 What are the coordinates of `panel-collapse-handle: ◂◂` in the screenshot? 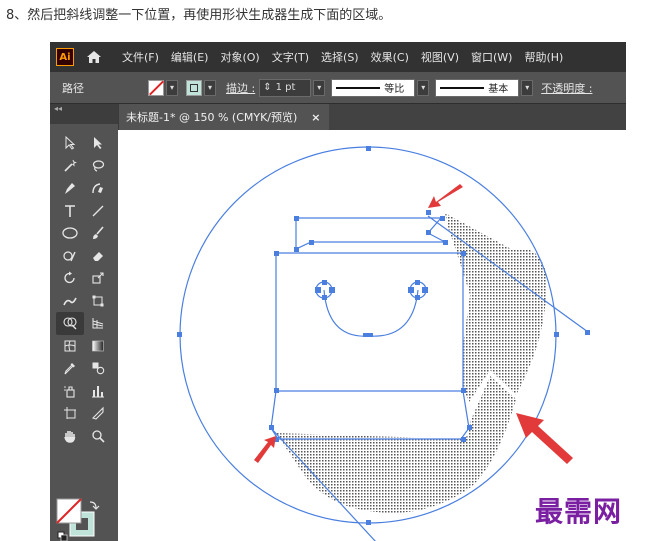 It's located at (84, 114).